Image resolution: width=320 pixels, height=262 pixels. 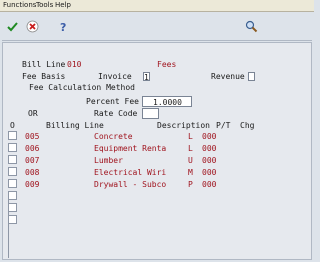 What do you see at coordinates (130, 172) in the screenshot?
I see `row-4-description: Electrical Wiri` at bounding box center [130, 172].